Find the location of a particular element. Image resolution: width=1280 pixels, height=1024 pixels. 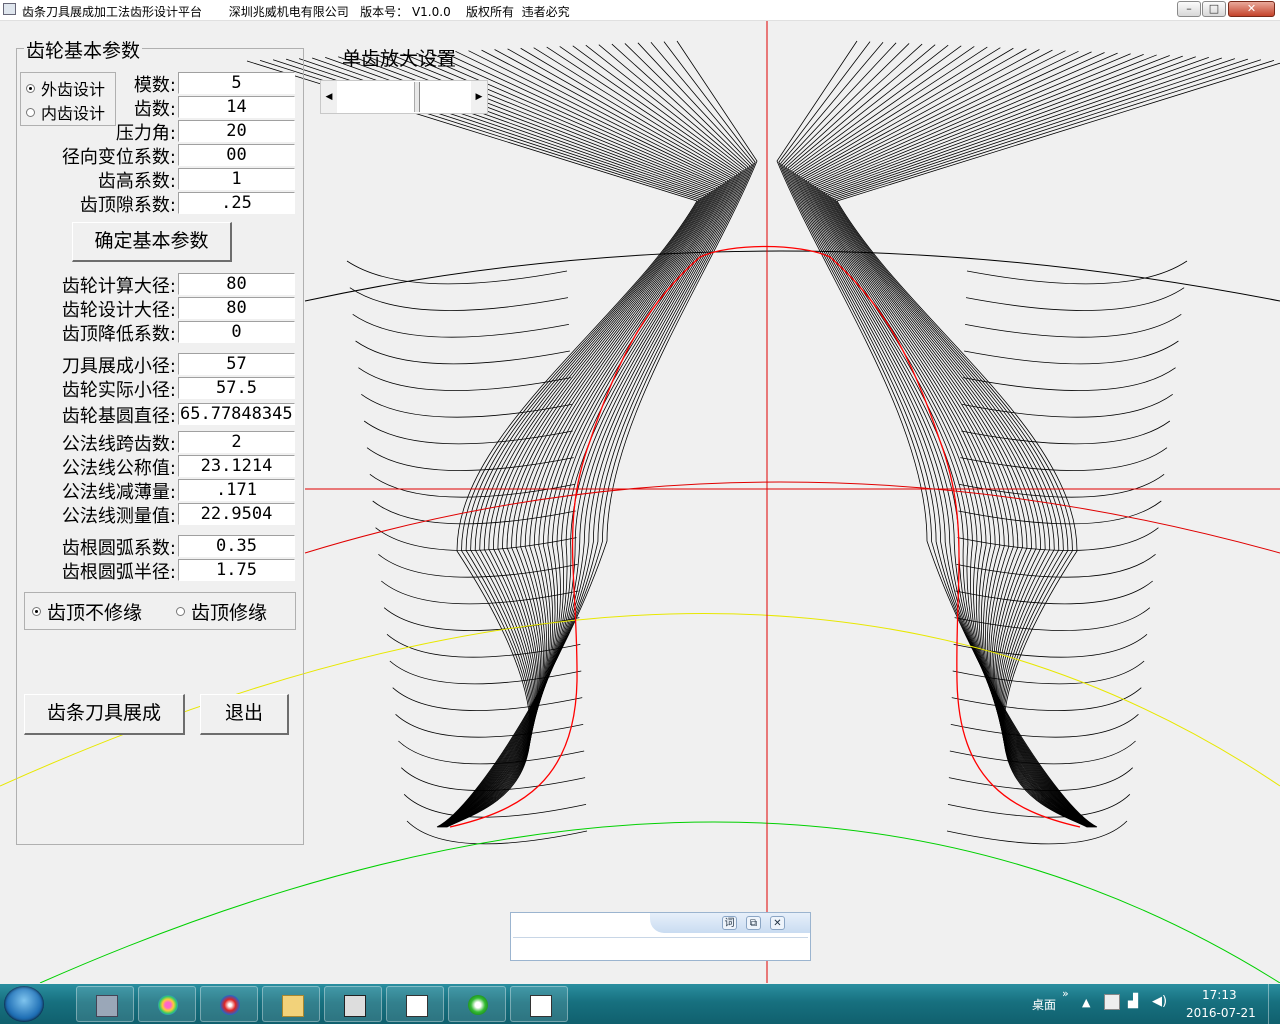

start-button is located at coordinates (24, 1004).